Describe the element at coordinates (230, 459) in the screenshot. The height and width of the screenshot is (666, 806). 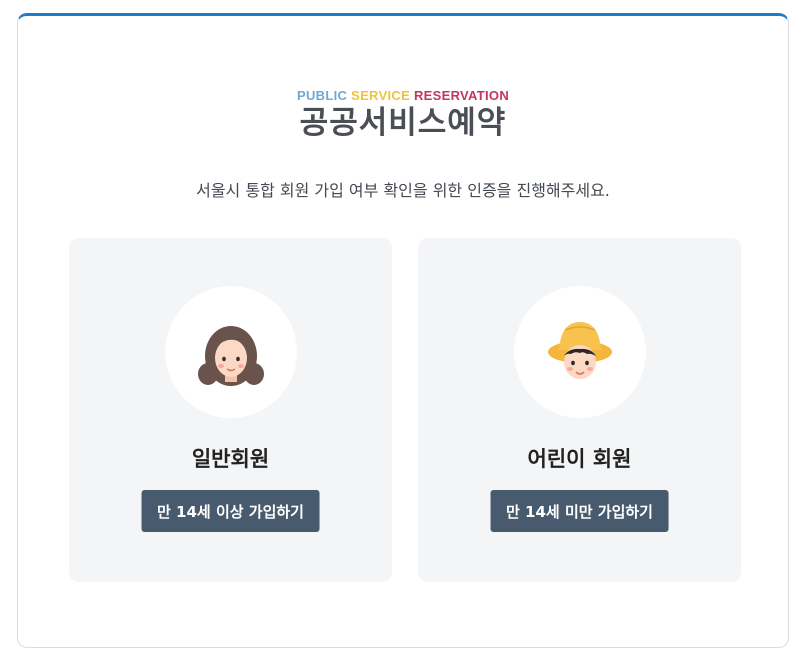
I see `general-member-title: 일반회원` at that location.